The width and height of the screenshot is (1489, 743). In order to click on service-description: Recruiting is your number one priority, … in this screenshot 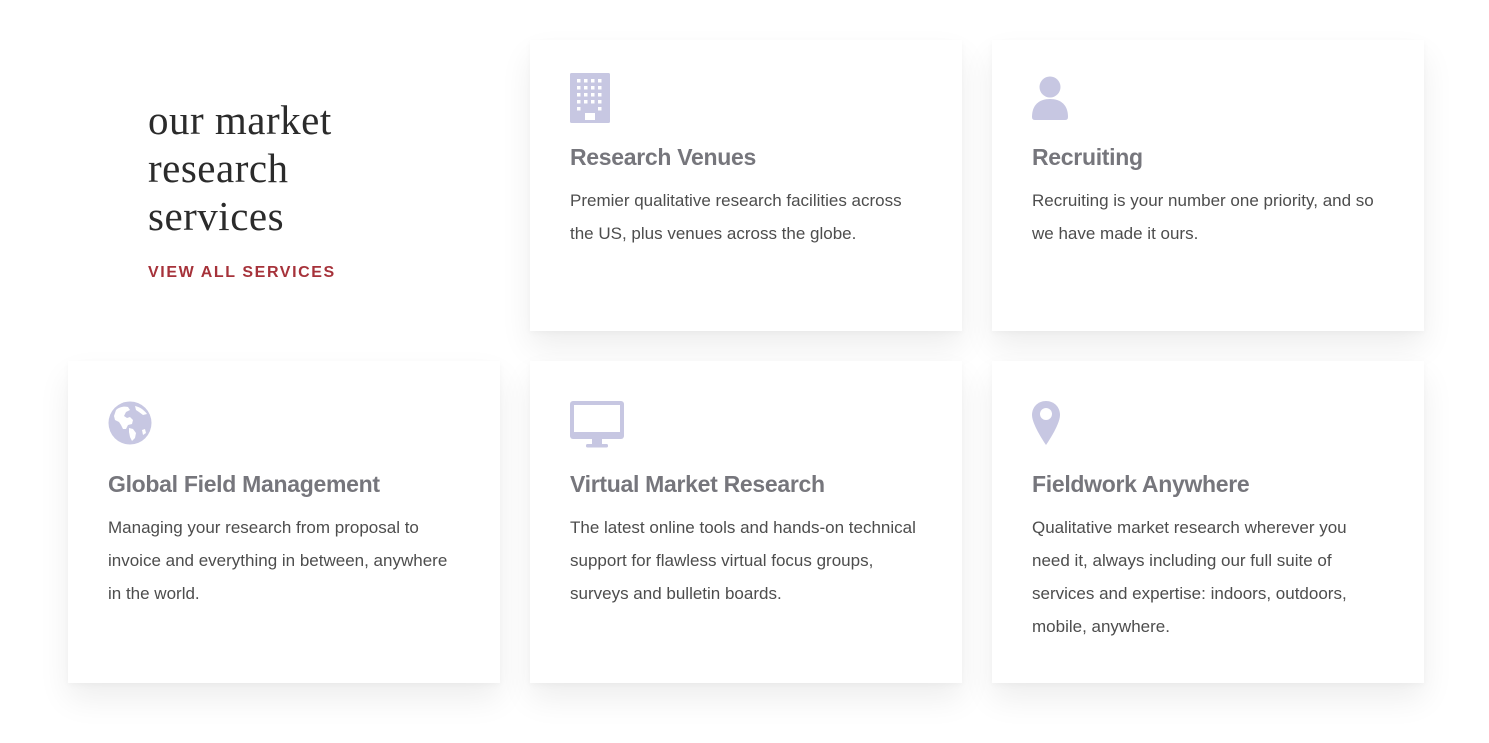, I will do `click(1203, 217)`.